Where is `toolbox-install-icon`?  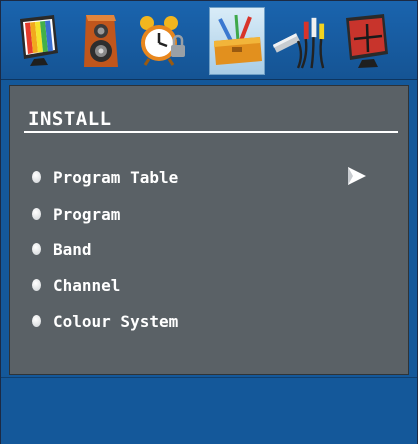 toolbox-install-icon is located at coordinates (238, 39).